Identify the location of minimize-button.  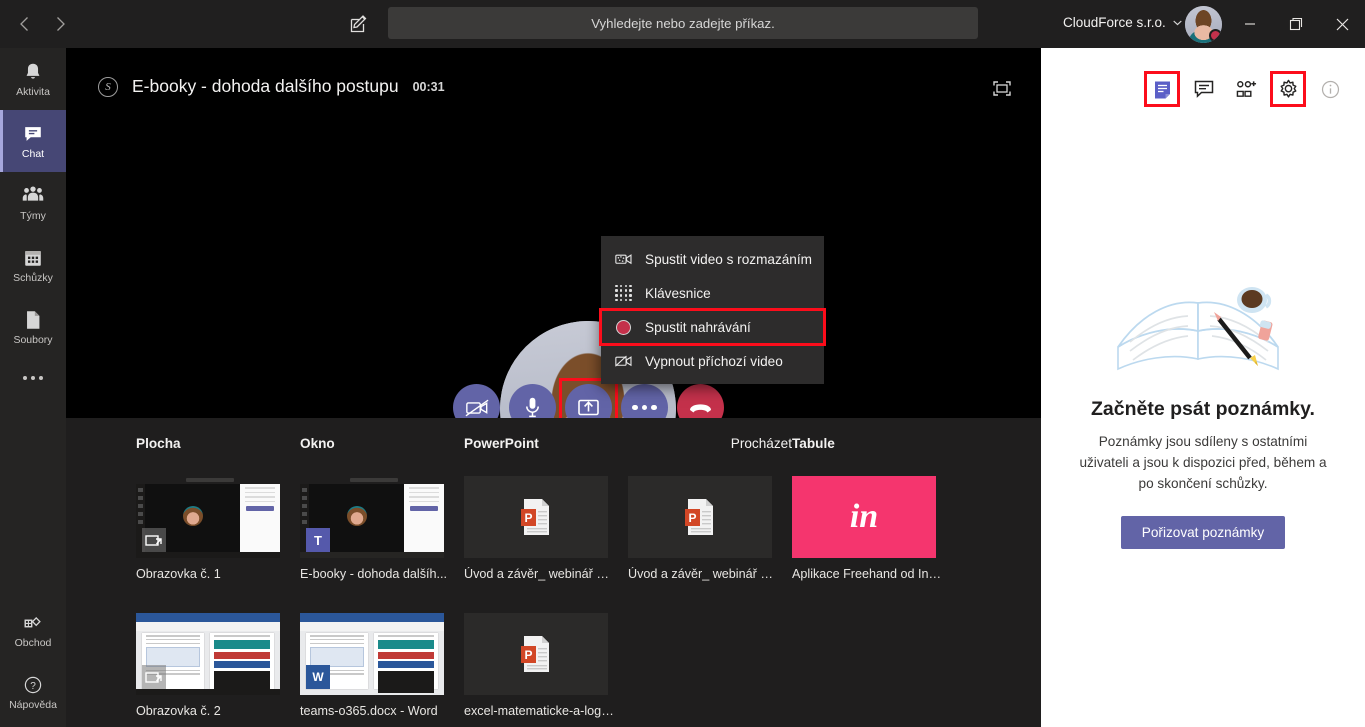
(1250, 24).